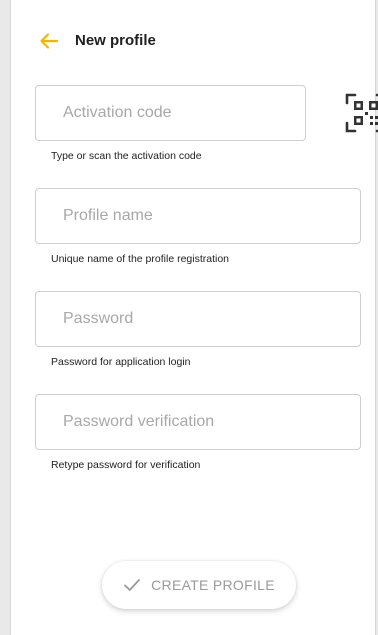 This screenshot has height=635, width=378. I want to click on scan-qr-button, so click(361, 113).